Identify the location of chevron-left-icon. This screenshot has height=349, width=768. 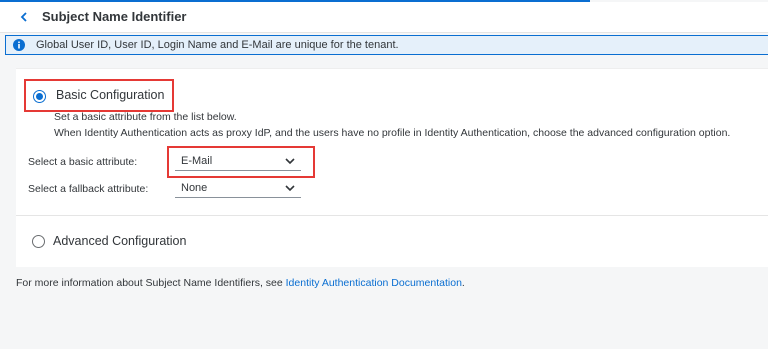
(23, 17).